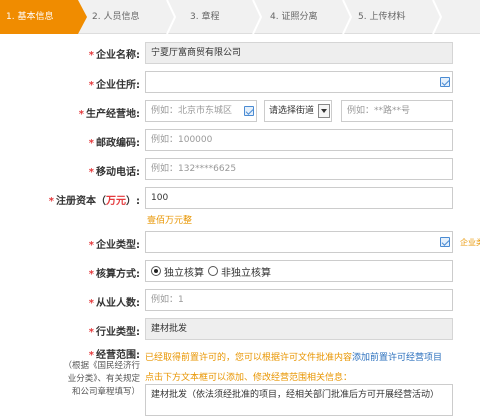  I want to click on step-progress-bar: 1. 基本信息 2. 人员信息 3. 章程 4. 证照分离 5. 上传材料, so click(240, 17).